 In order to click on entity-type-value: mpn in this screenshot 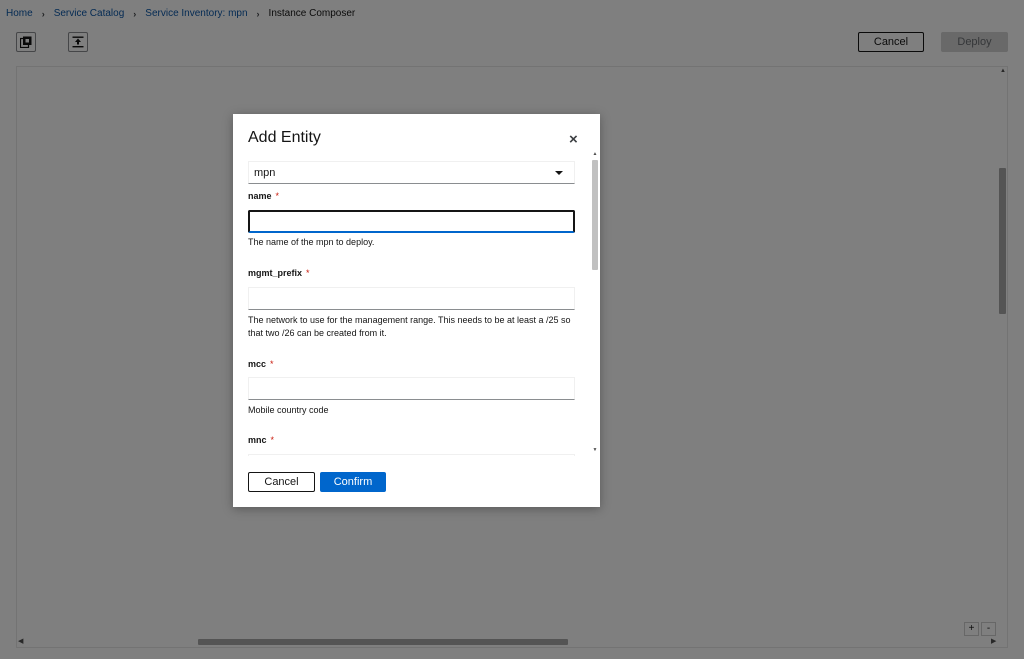, I will do `click(265, 173)`.